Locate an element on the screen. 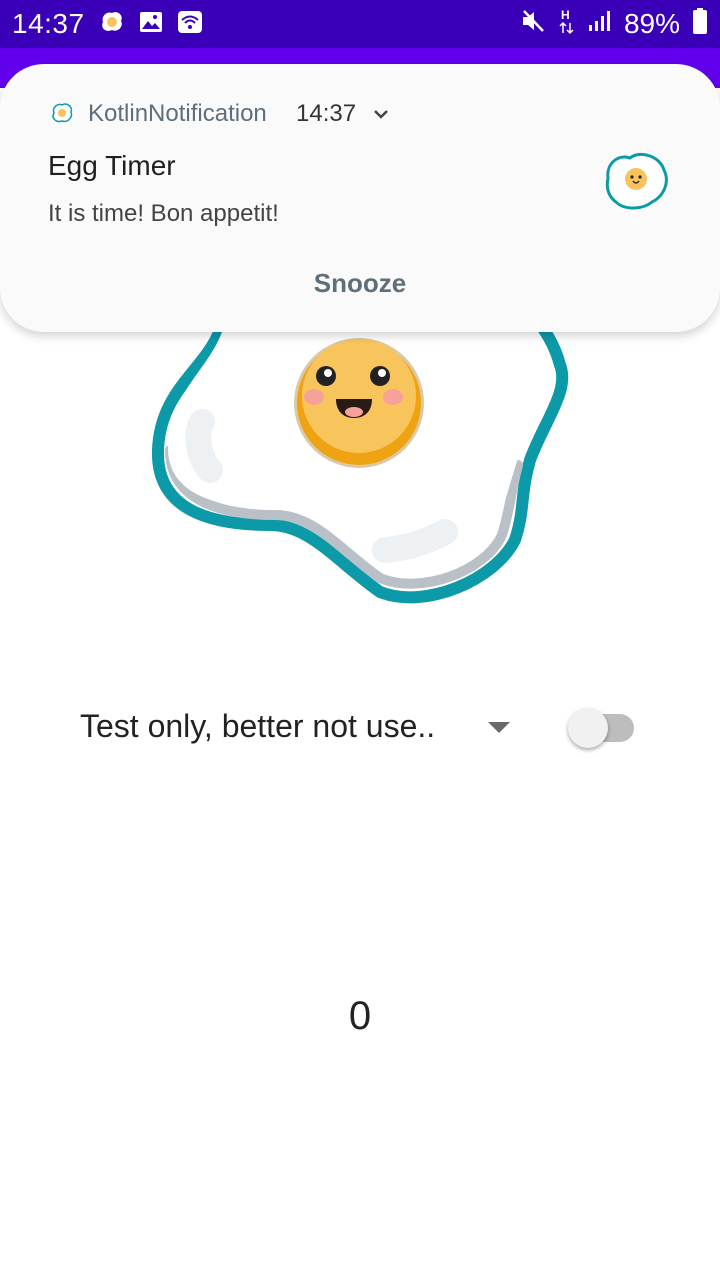 The height and width of the screenshot is (1280, 720). timer-value: 0 is located at coordinates (360, 1016).